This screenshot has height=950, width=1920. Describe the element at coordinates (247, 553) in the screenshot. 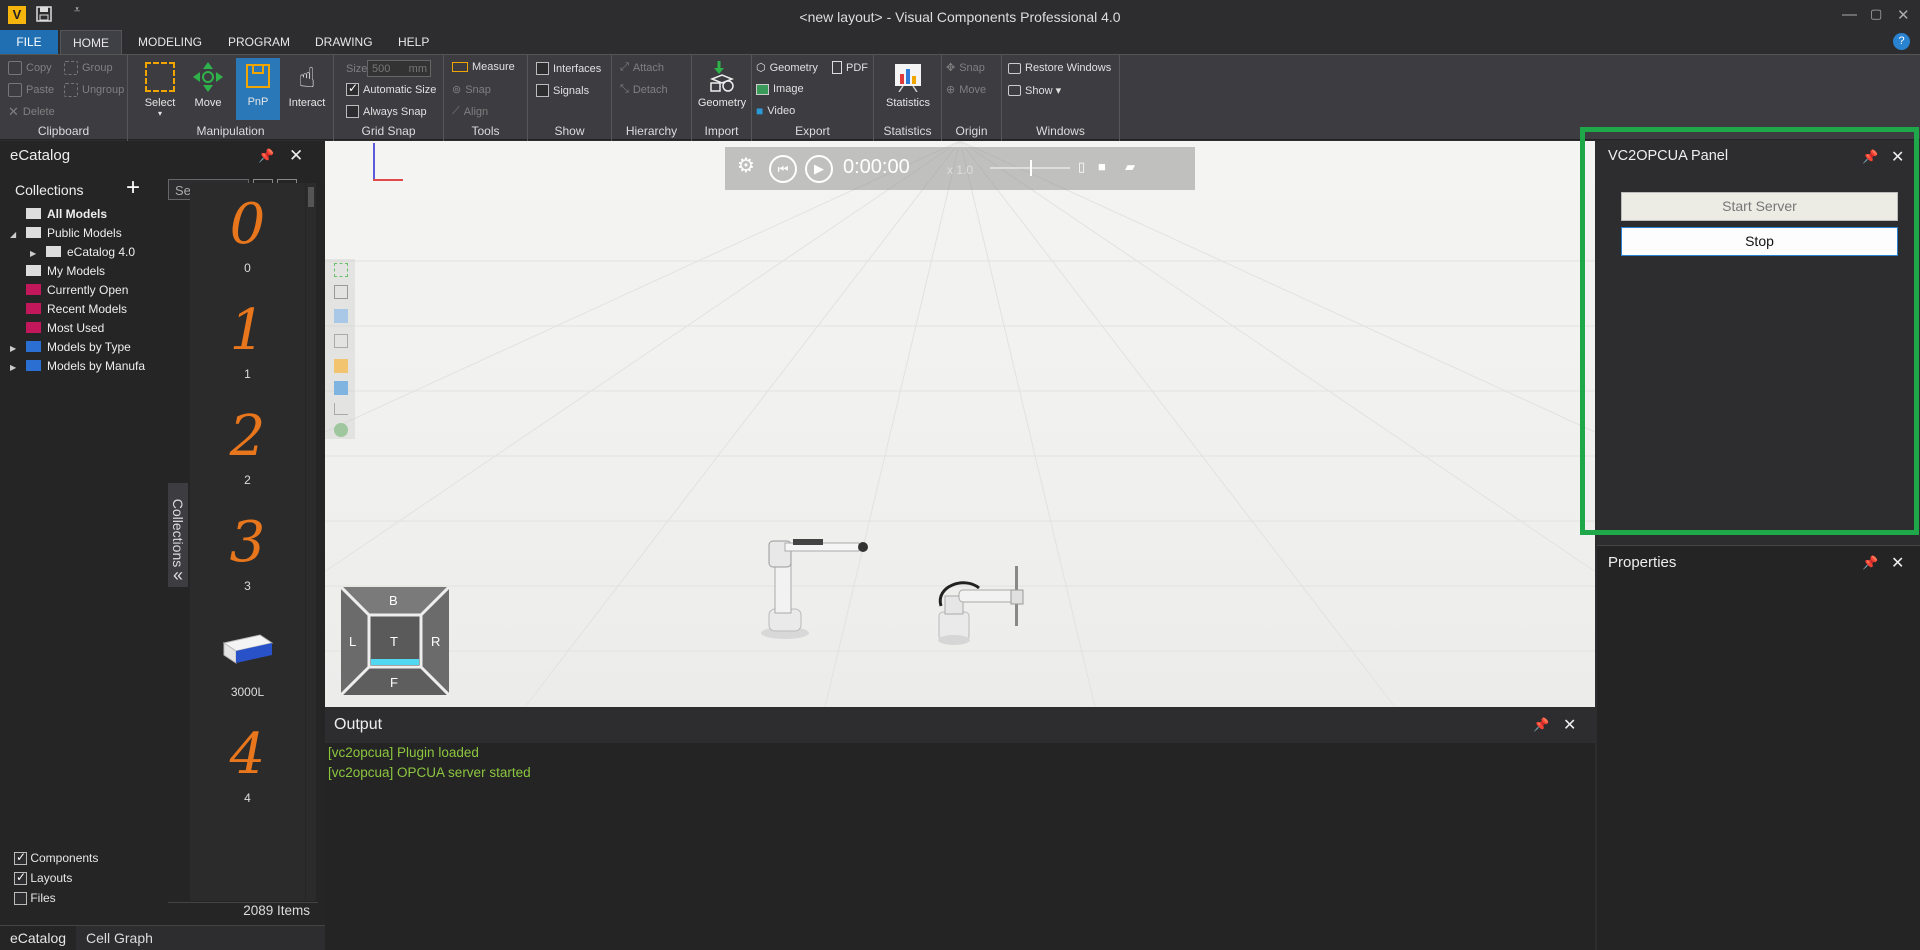

I see `model-thumbnail: 33` at that location.